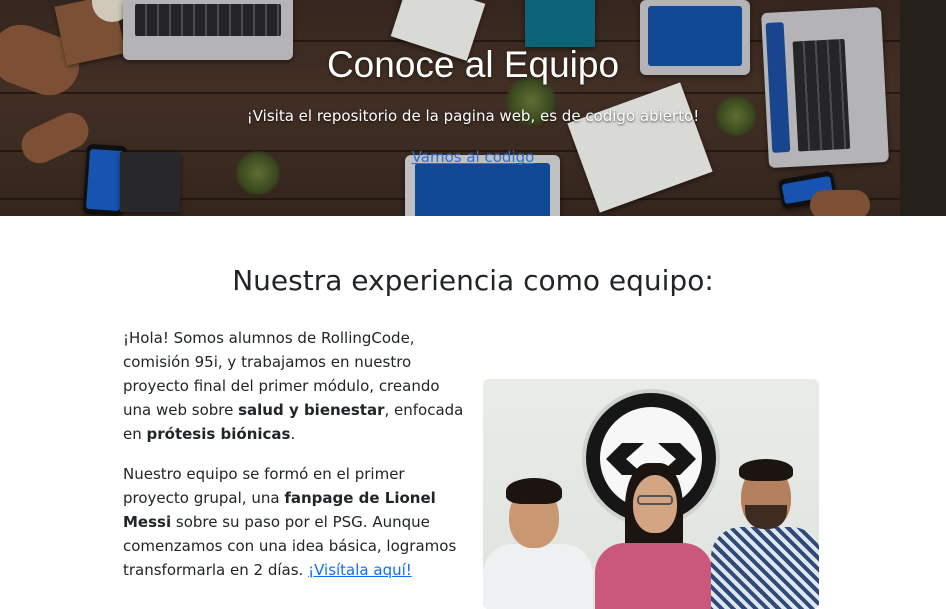 The height and width of the screenshot is (609, 946). I want to click on section-title: Nuestra experiencia como equipo:, so click(473, 280).